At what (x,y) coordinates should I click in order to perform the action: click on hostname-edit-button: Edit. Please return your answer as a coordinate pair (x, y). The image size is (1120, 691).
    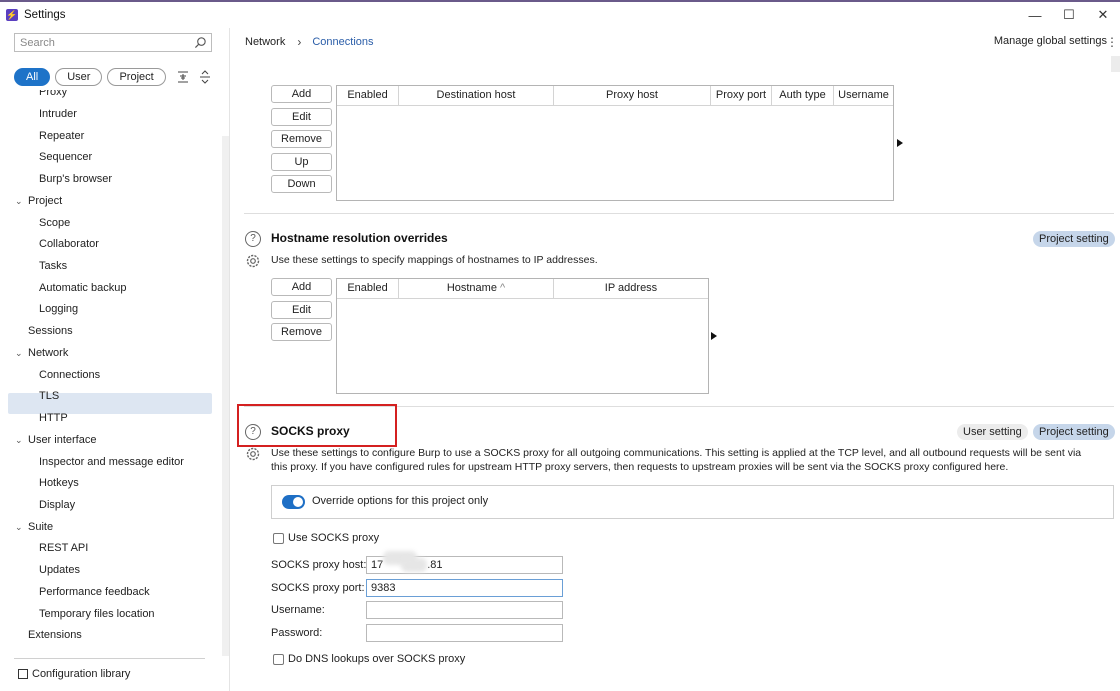
    Looking at the image, I should click on (301, 310).